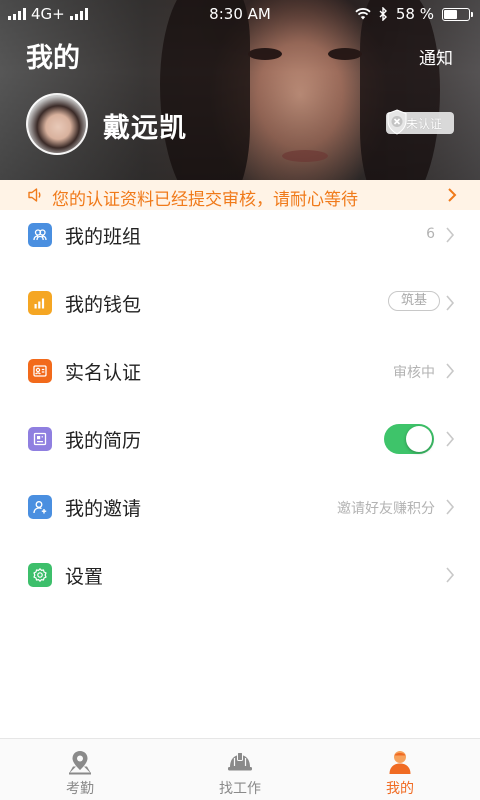 This screenshot has height=800, width=480. What do you see at coordinates (40, 371) in the screenshot?
I see `id-card-icon` at bounding box center [40, 371].